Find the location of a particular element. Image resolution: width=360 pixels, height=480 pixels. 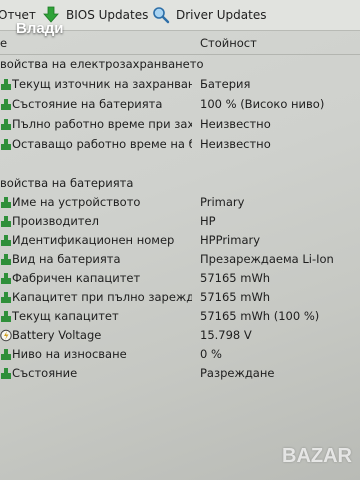

field-value: 15.798 V is located at coordinates (226, 335).